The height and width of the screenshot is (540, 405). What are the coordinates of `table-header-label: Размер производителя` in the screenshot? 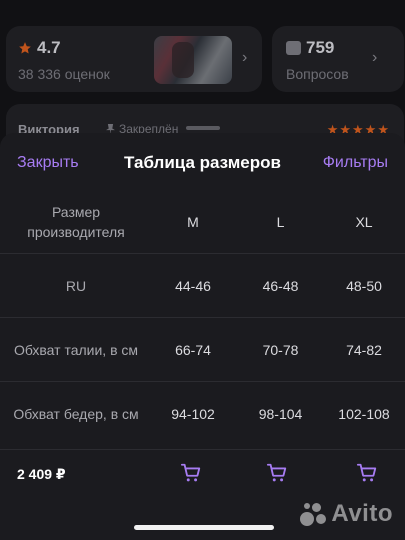 It's located at (76, 222).